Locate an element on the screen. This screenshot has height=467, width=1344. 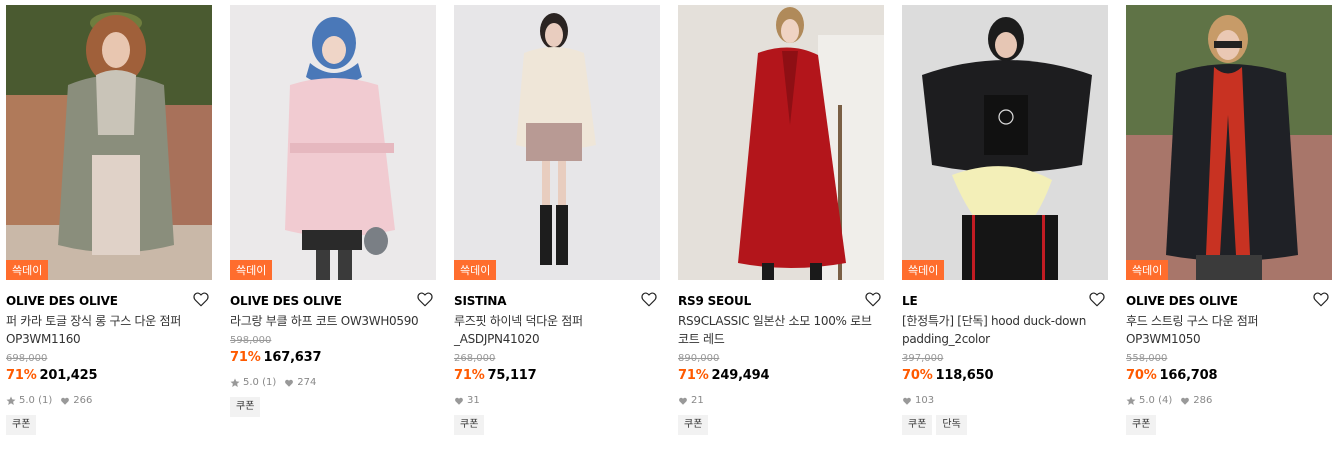
price-row: 71% 201,425 is located at coordinates (109, 376).